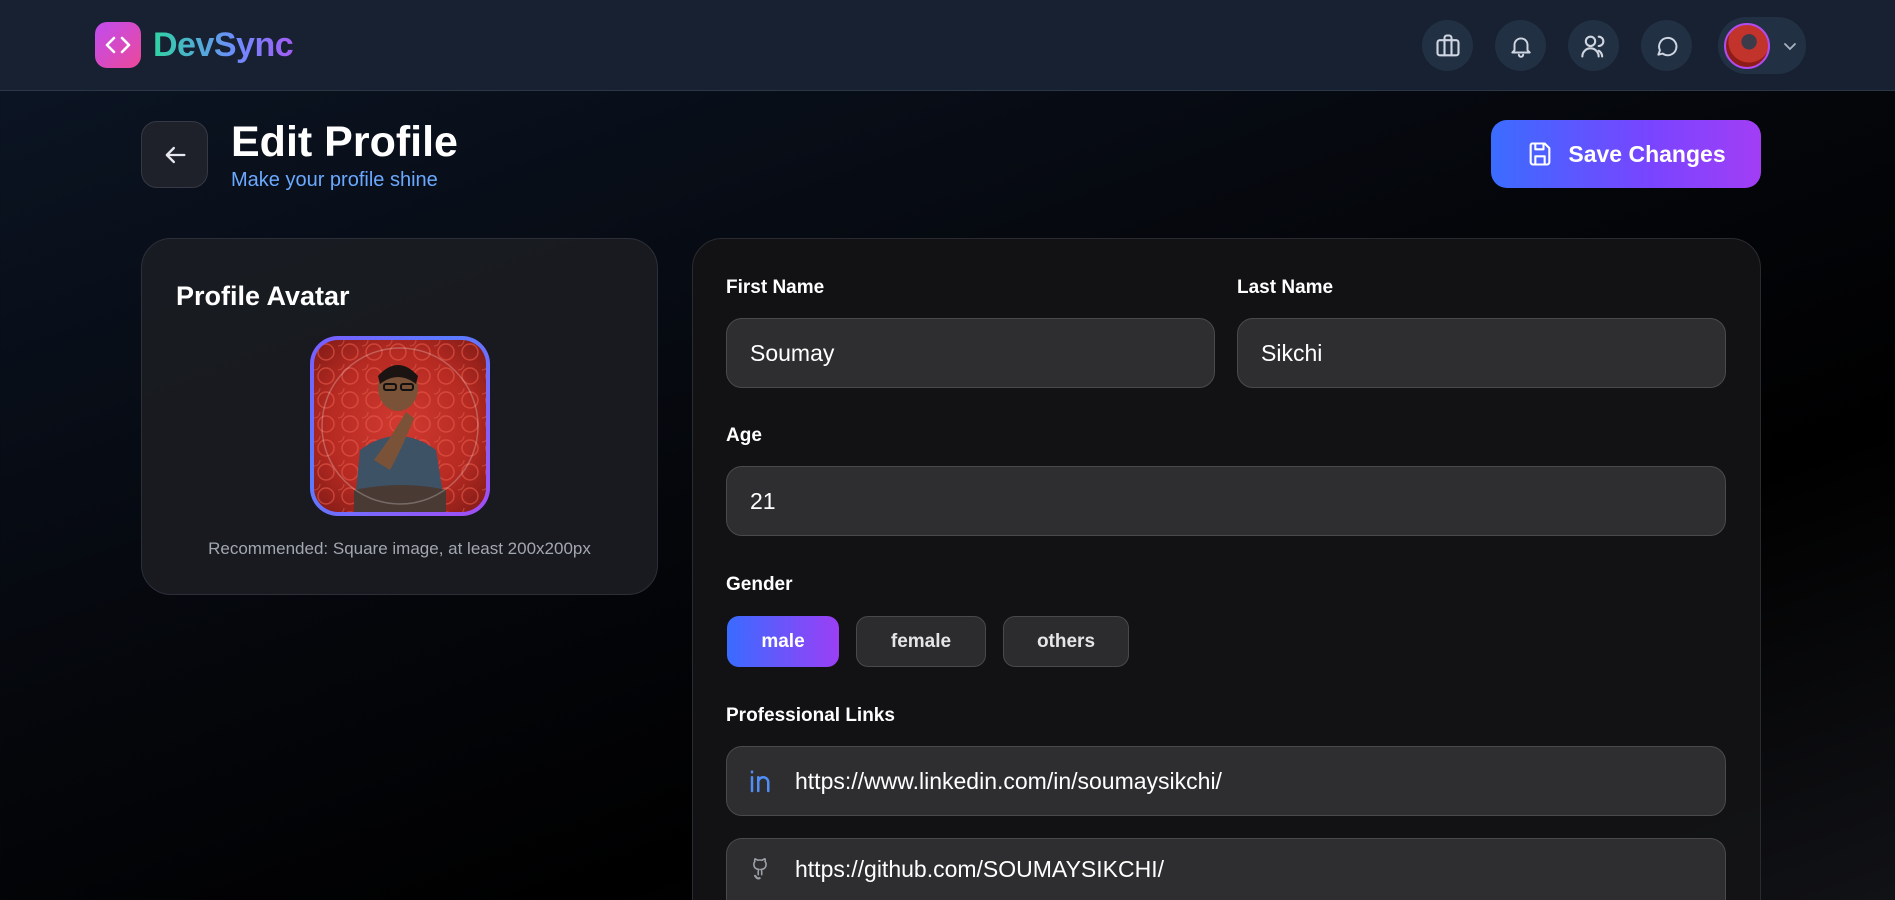 The image size is (1895, 900). I want to click on professional-links-label: Professional Links, so click(810, 715).